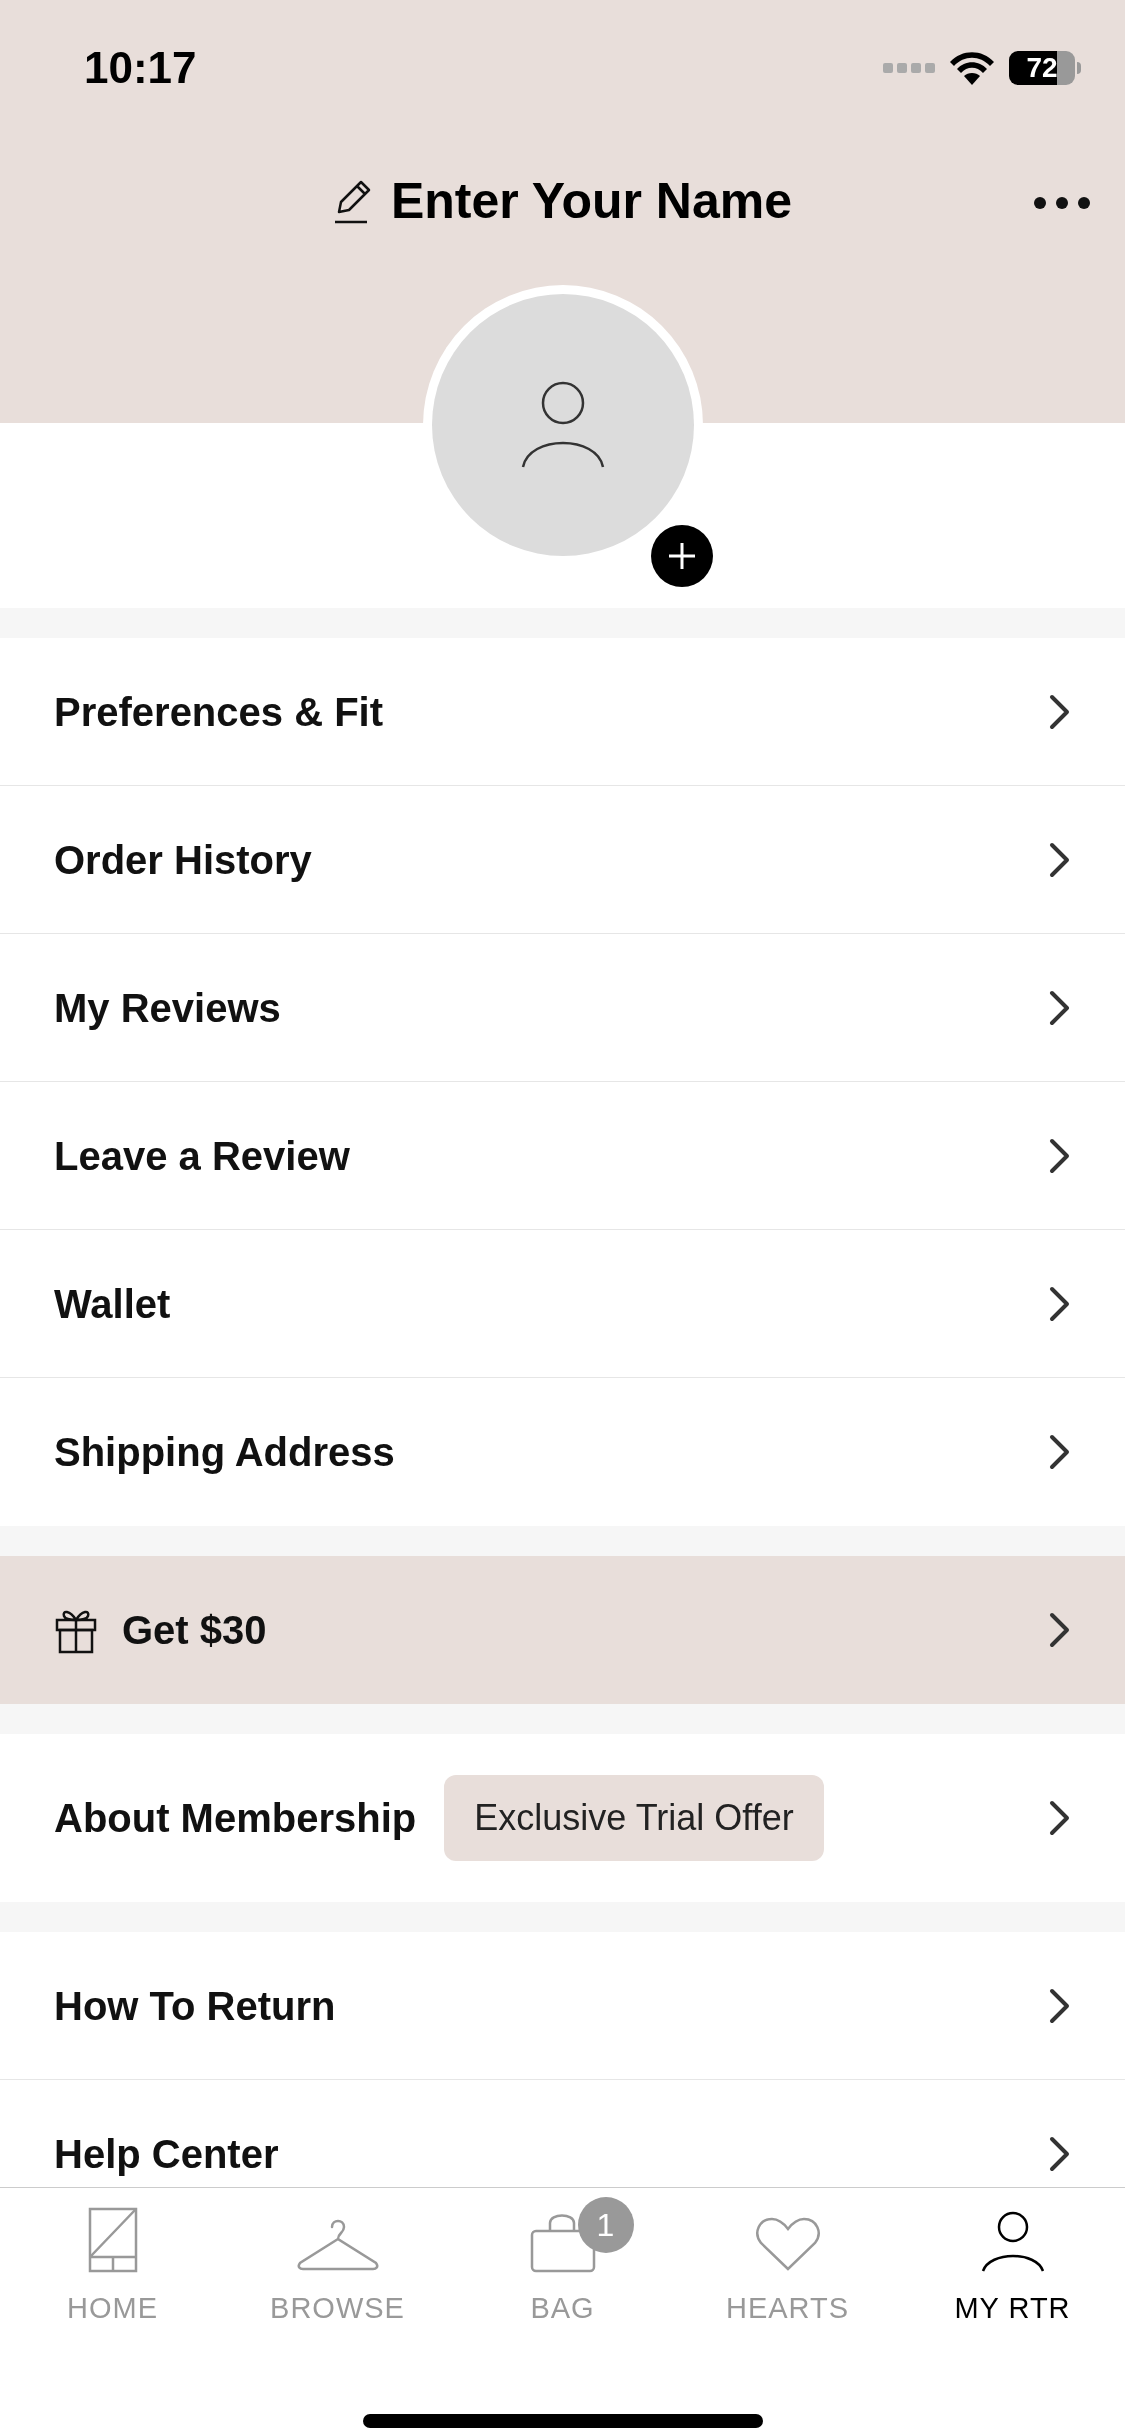 The width and height of the screenshot is (1125, 2436). Describe the element at coordinates (140, 68) in the screenshot. I see `status-time: 10:17` at that location.